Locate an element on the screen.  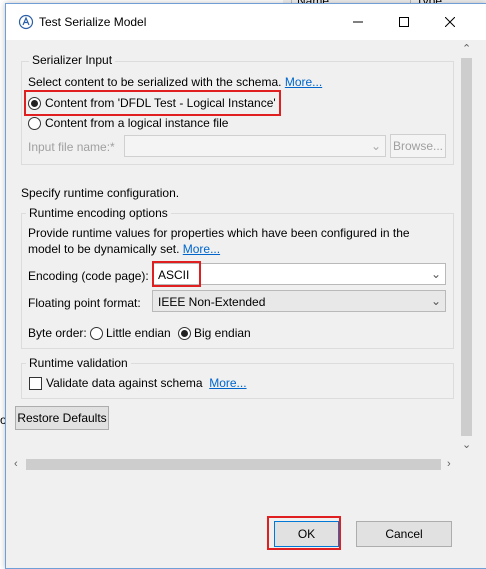
encoding-combo: ASCII ⌄ is located at coordinates (299, 274).